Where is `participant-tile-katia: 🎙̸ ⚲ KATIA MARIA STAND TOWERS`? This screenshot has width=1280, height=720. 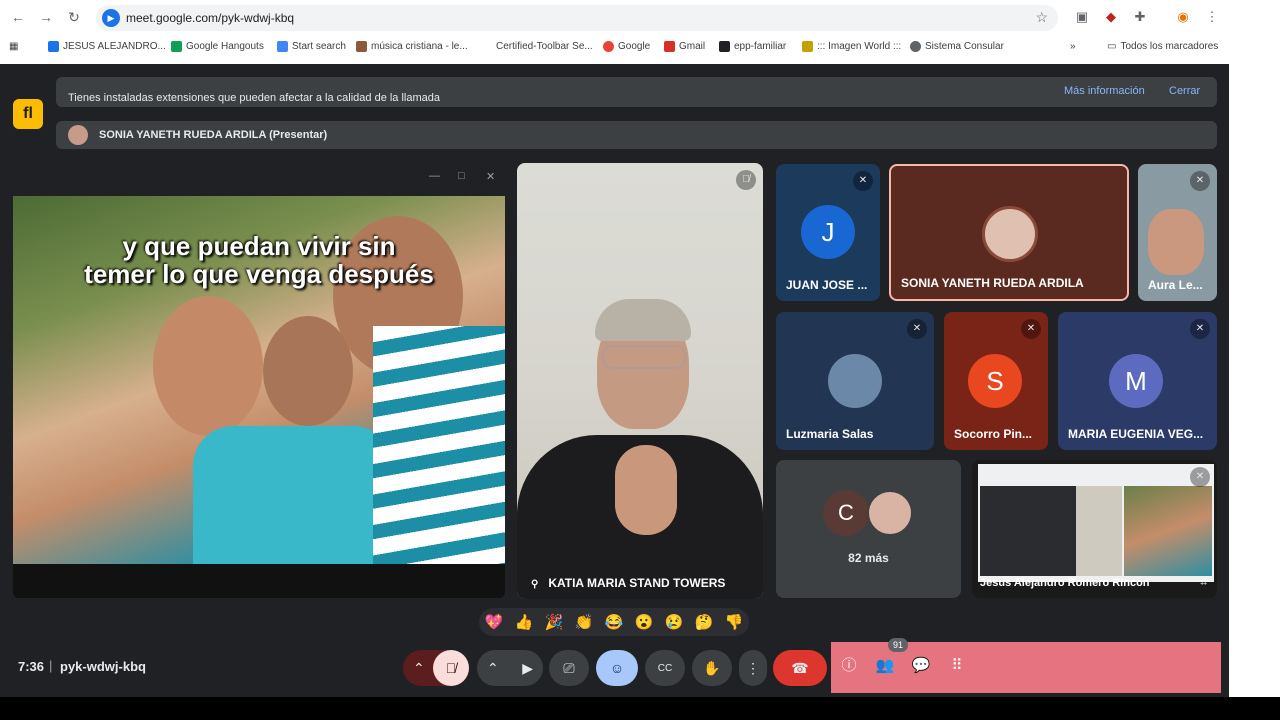
participant-tile-katia: 🎙̸ ⚲ KATIA MARIA STAND TOWERS is located at coordinates (640, 381).